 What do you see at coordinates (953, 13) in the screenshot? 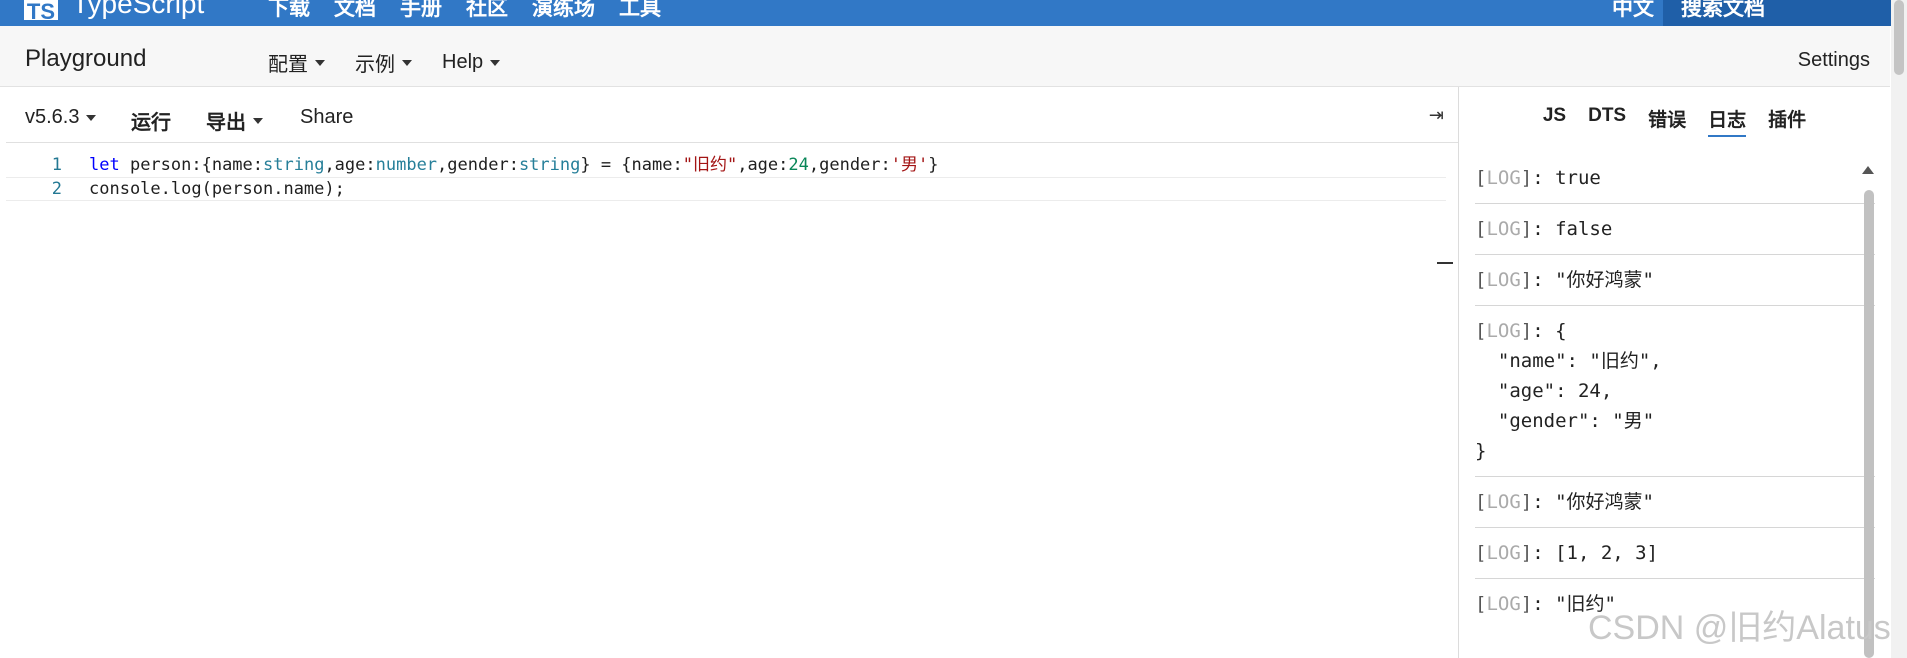
I see `top-navbar: TS TypeScript 下载 文档 手册 社区 演练场 工具 中文 搜索文档` at bounding box center [953, 13].